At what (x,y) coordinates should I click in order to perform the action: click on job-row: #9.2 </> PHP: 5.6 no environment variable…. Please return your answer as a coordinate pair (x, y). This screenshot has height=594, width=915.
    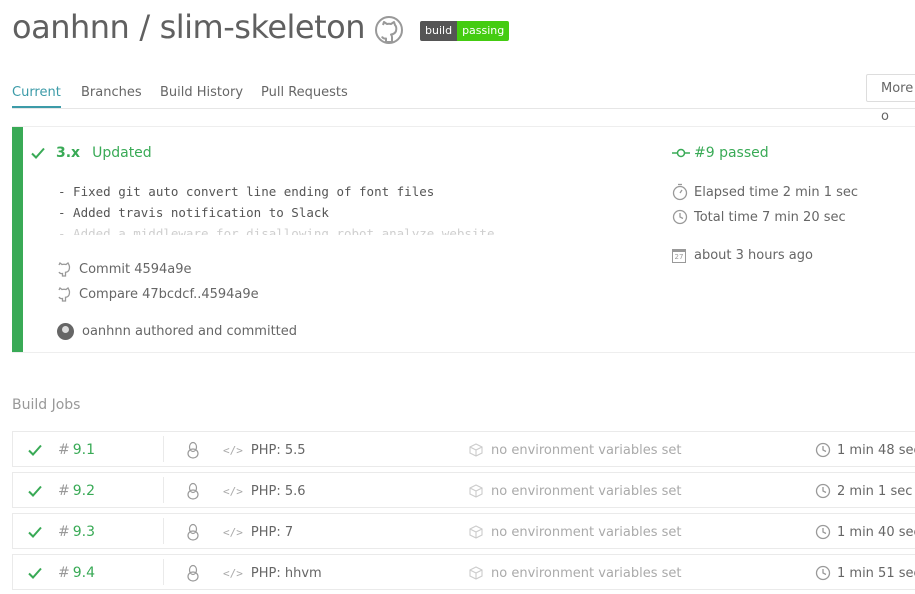
    Looking at the image, I should click on (463, 490).